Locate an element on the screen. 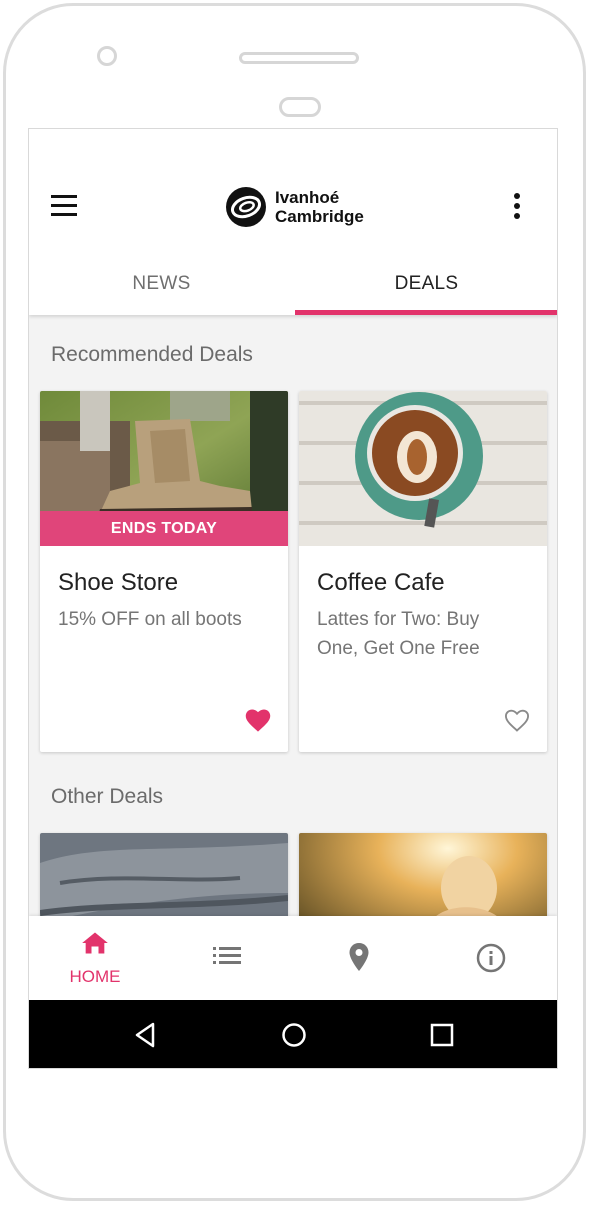 The height and width of the screenshot is (1206, 591). card-description: Lattes for Two: Buy One, Get One Free is located at coordinates (398, 634).